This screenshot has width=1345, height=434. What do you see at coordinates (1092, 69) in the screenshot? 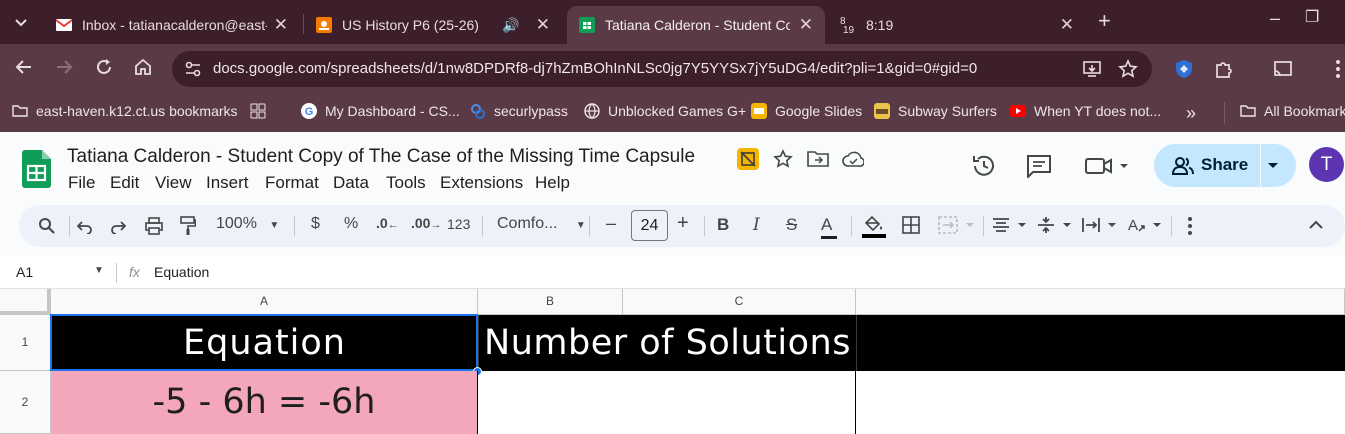
I see `install-app-icon` at bounding box center [1092, 69].